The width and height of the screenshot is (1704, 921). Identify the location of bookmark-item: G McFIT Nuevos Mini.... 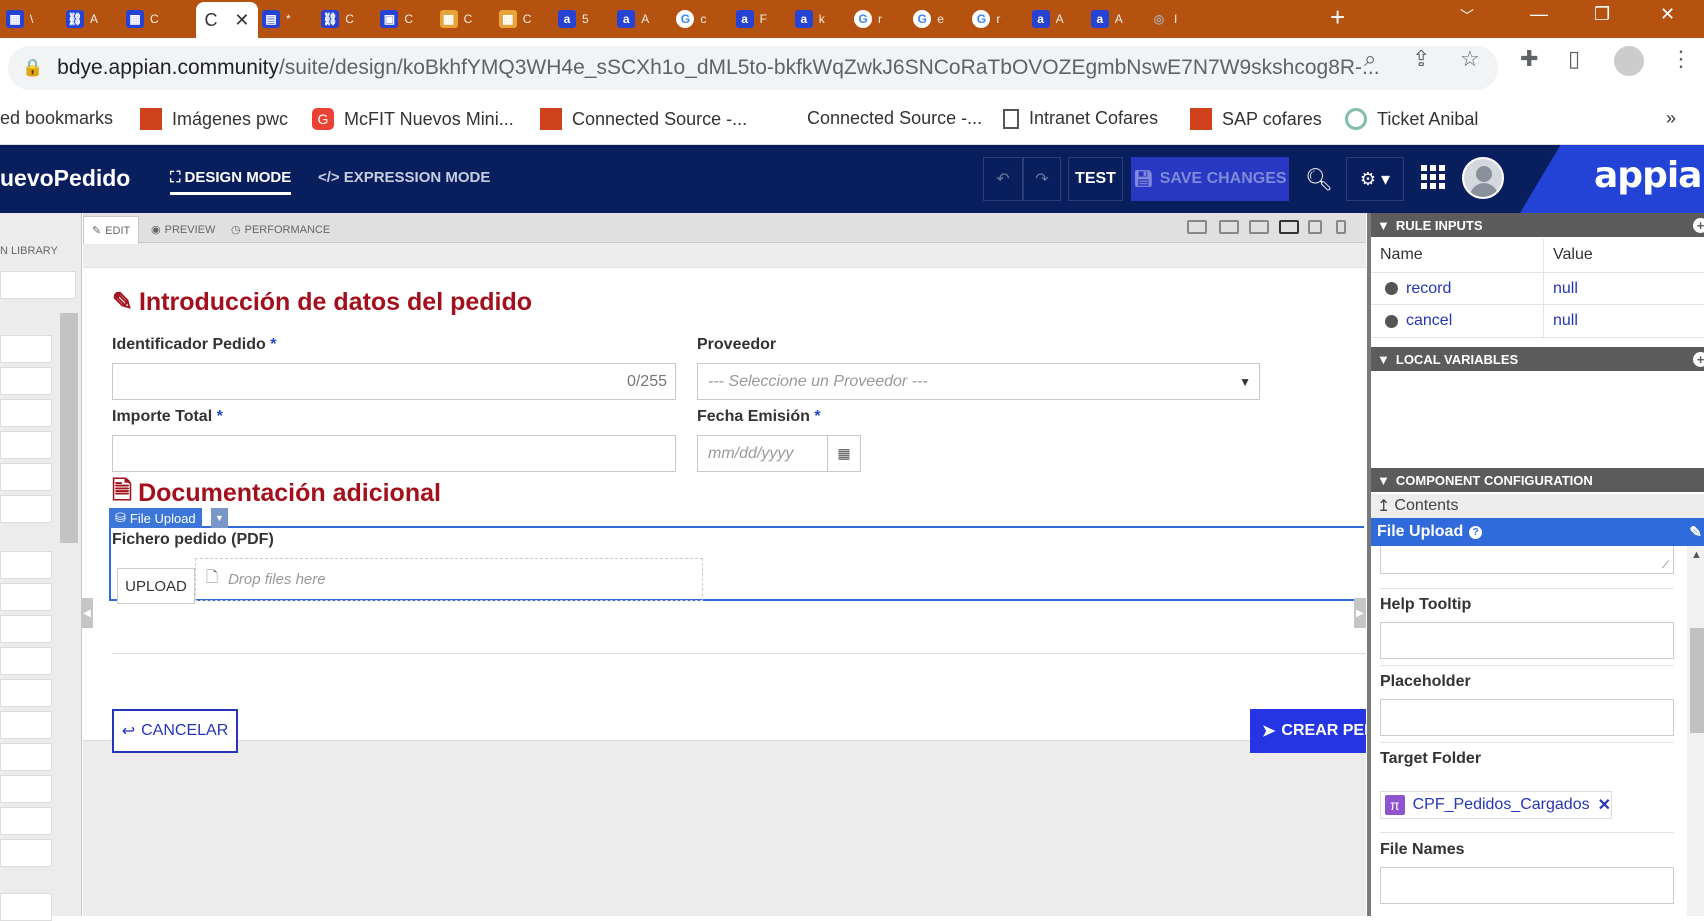
(413, 119).